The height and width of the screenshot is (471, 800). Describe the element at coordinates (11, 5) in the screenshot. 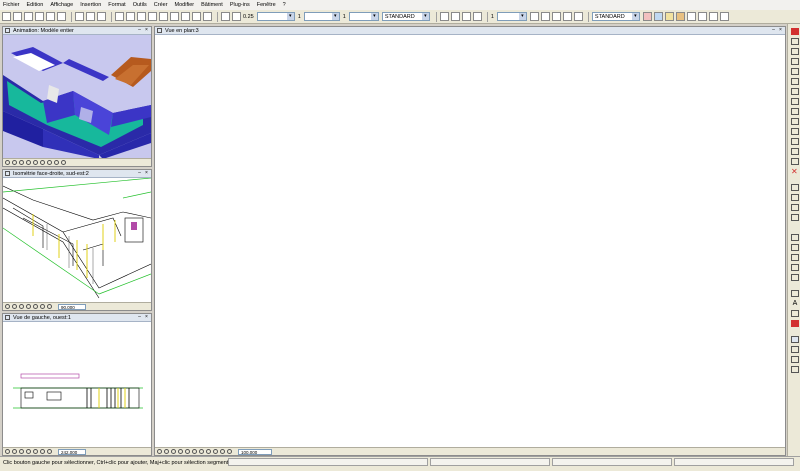

I see `menu-fichier: Fichier` at that location.